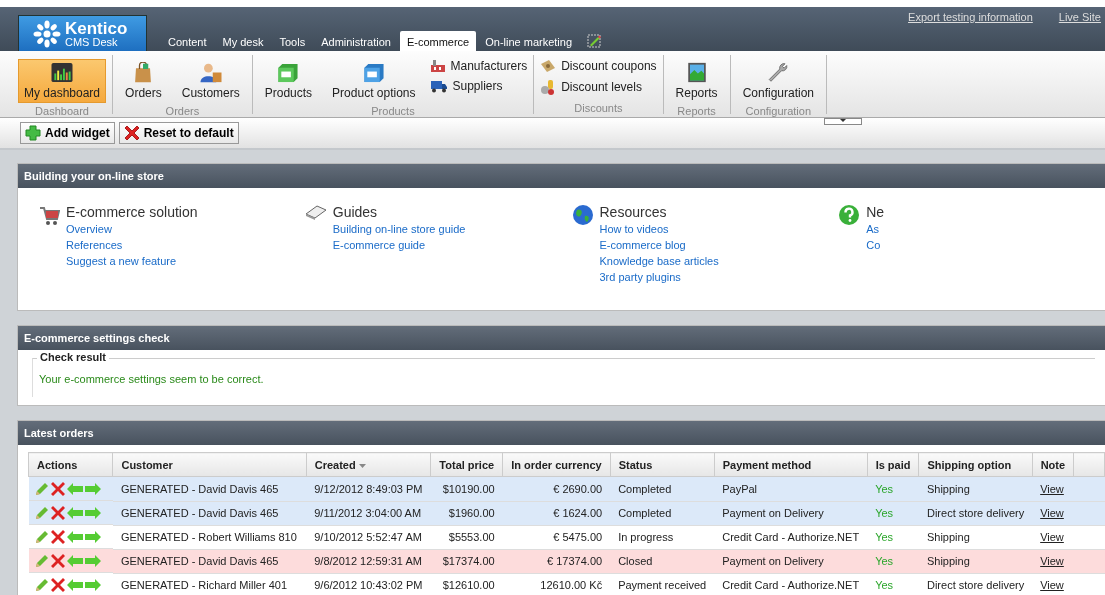 Image resolution: width=1105 pixels, height=595 pixels. I want to click on help-link: Knowledge base articles, so click(659, 261).